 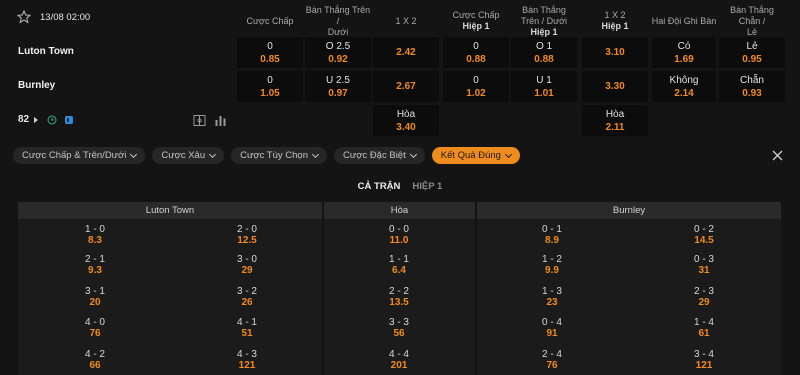 I want to click on score-cell: 0 - 2 14.5, so click(x=704, y=235).